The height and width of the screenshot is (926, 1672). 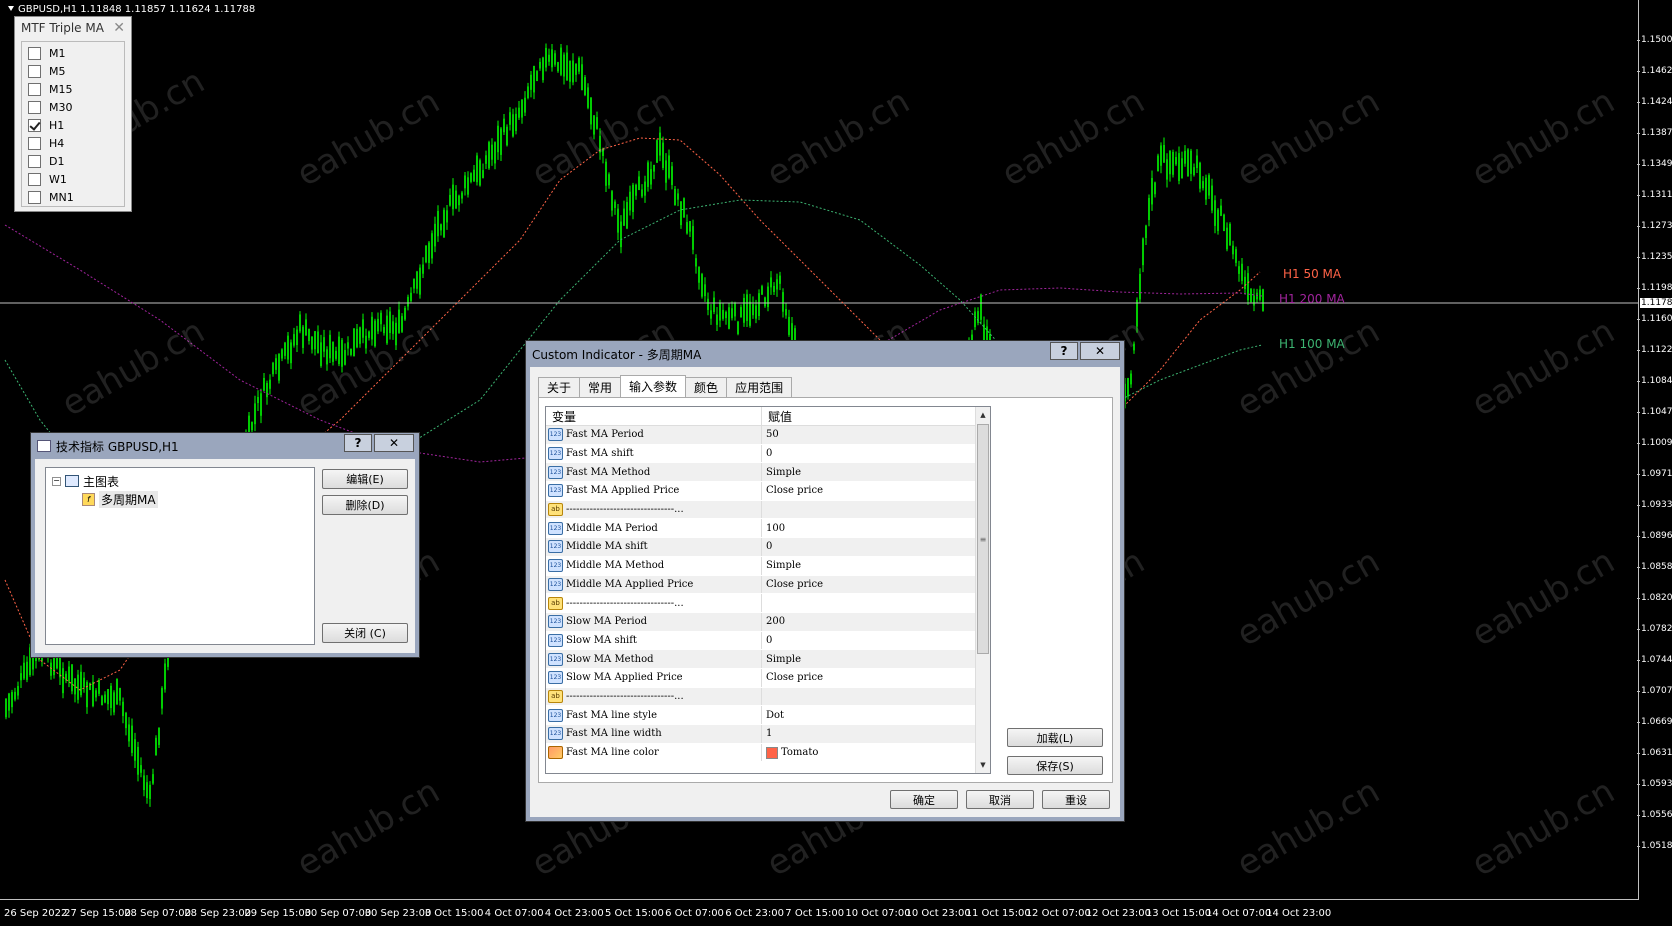 I want to click on tree-item-indicator: f 多周期MA, so click(x=180, y=499).